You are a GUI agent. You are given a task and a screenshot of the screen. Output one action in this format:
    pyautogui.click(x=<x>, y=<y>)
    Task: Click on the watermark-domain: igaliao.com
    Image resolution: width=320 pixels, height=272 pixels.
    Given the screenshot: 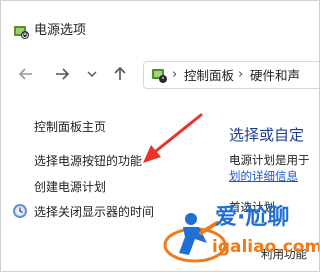 What is the action you would take?
    pyautogui.click(x=266, y=247)
    